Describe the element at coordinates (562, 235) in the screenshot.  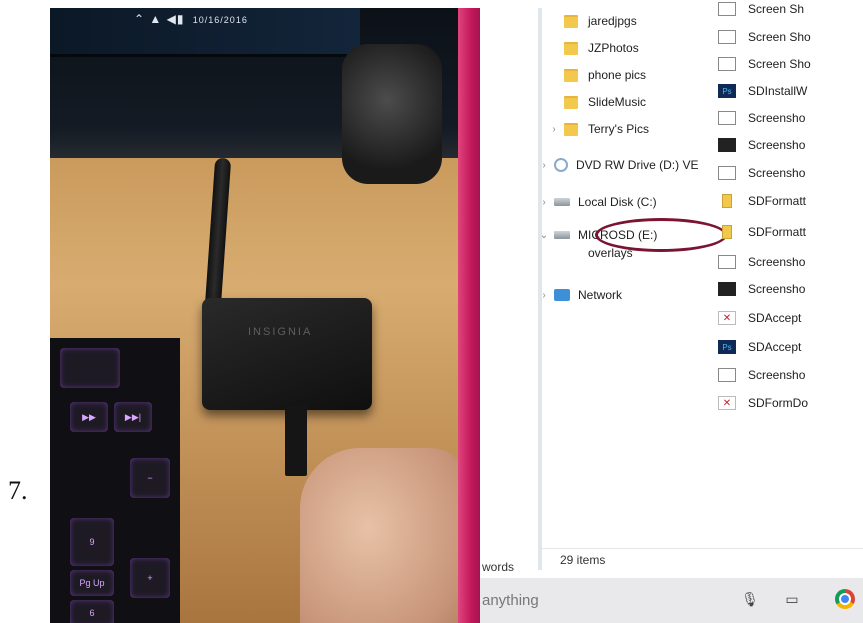
I see `sd-drive-icon` at that location.